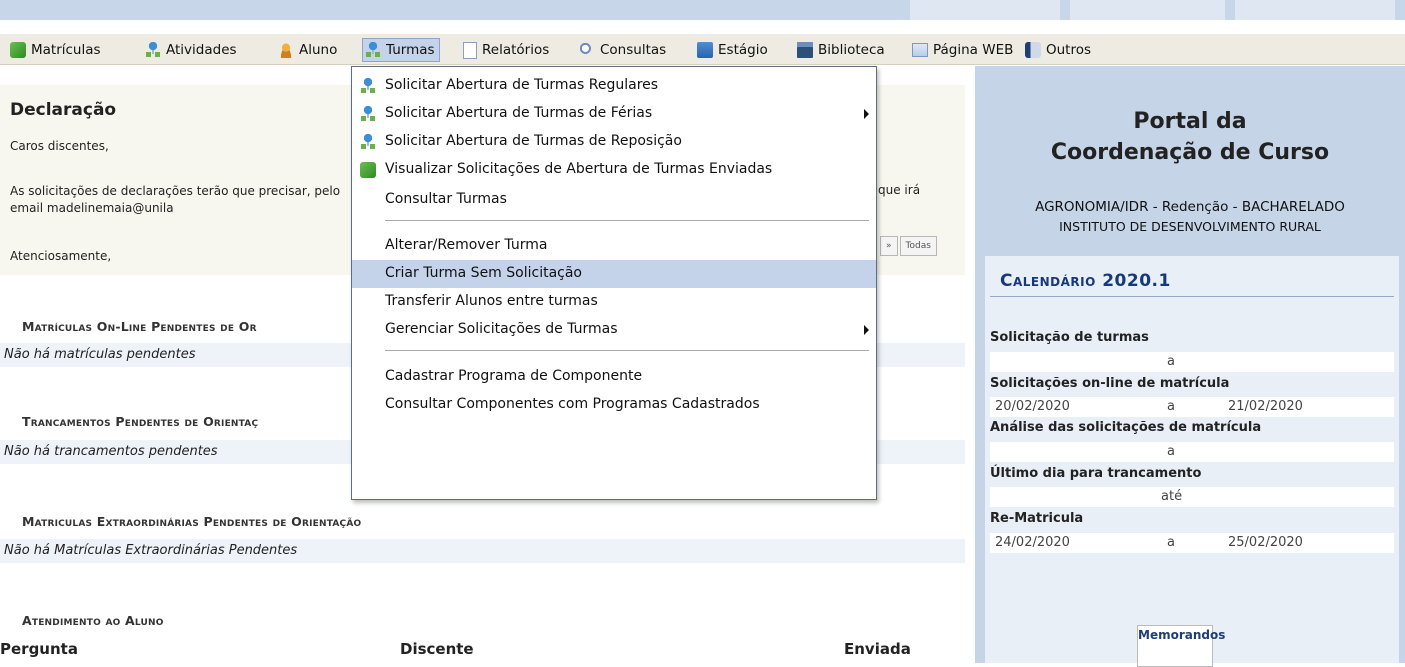  I want to click on menu-outros: Outros, so click(1058, 50).